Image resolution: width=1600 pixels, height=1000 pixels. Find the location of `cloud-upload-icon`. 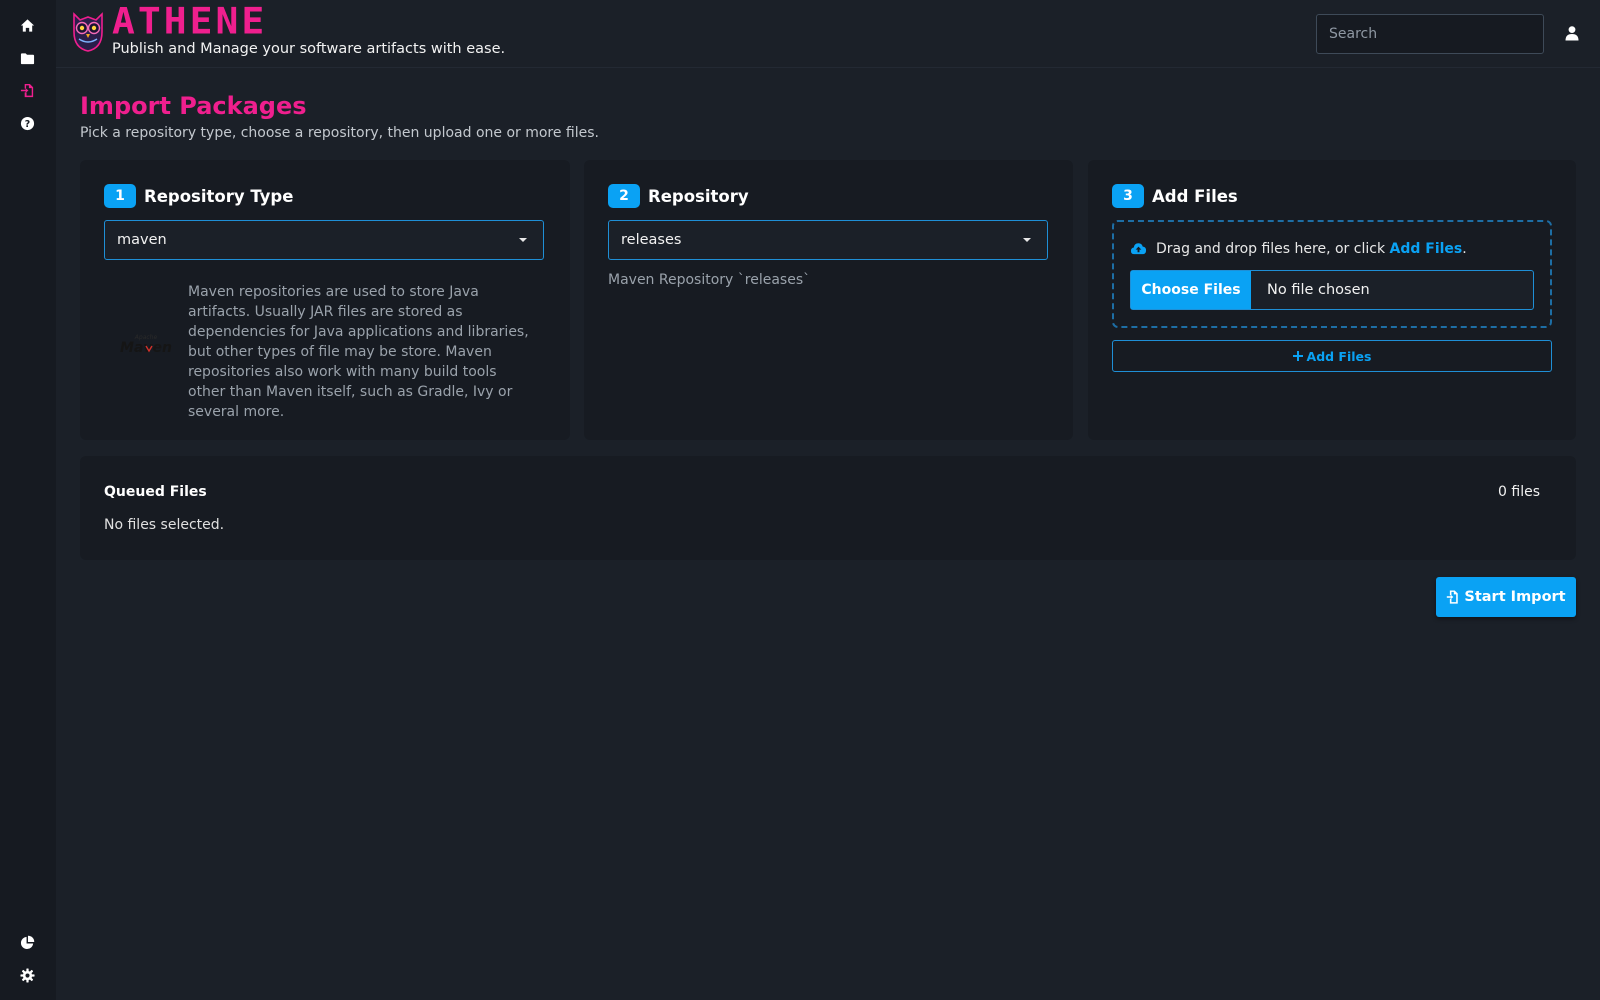

cloud-upload-icon is located at coordinates (1138, 249).